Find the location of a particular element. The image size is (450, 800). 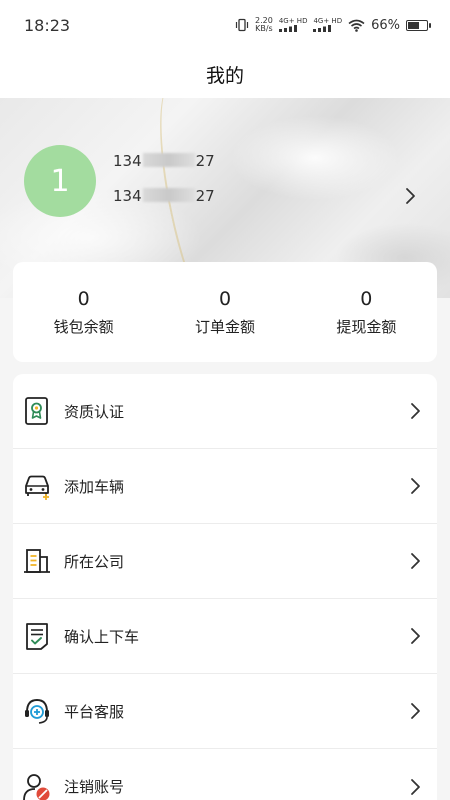

stat-wallet-balance: 0 钱包余额 is located at coordinates (83, 312).